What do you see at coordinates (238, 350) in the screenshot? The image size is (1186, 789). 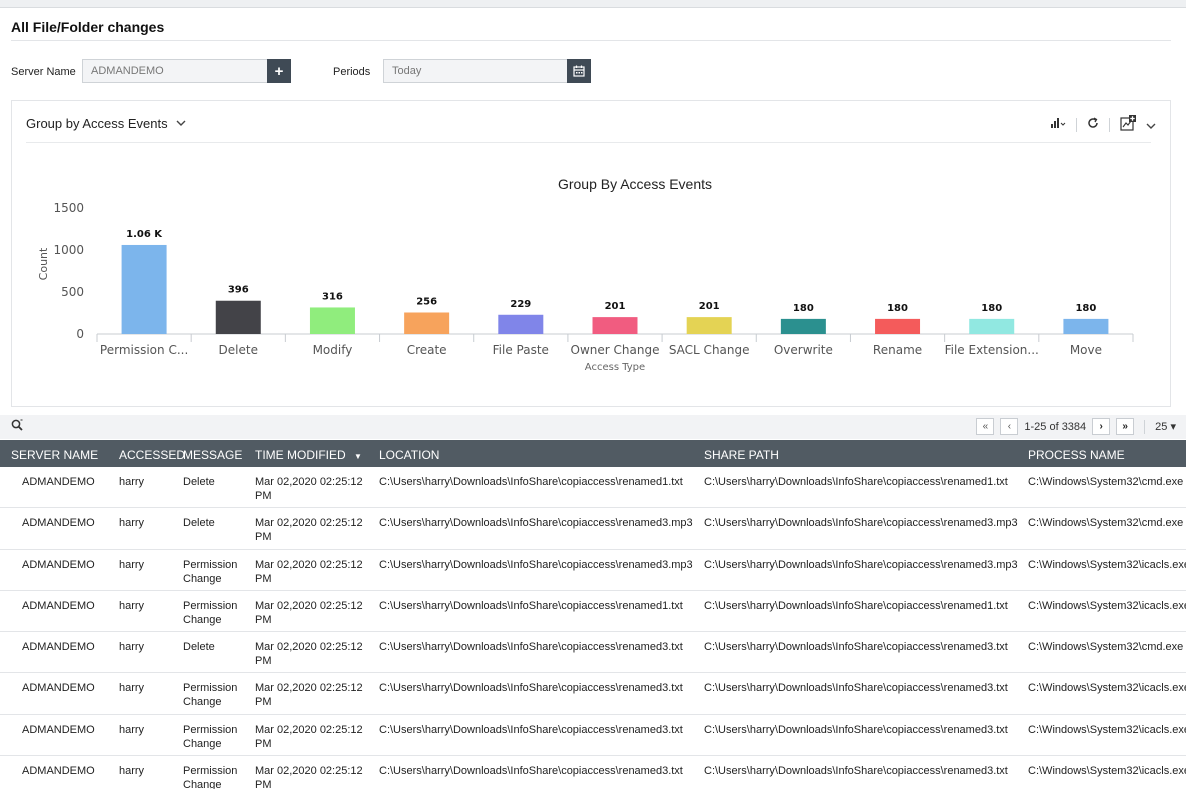 I see `x-tick-label: Delete` at bounding box center [238, 350].